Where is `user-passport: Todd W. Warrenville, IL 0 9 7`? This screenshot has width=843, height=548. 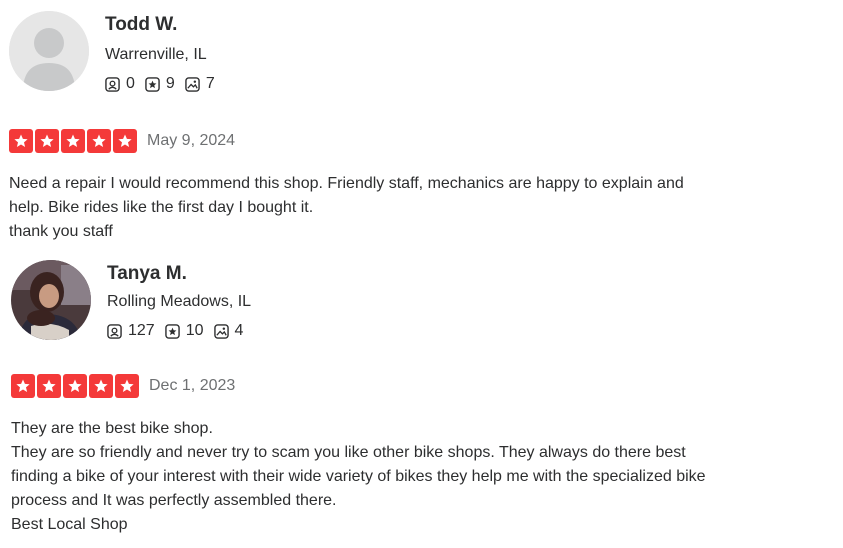 user-passport: Todd W. Warrenville, IL 0 9 7 is located at coordinates (200, 46).